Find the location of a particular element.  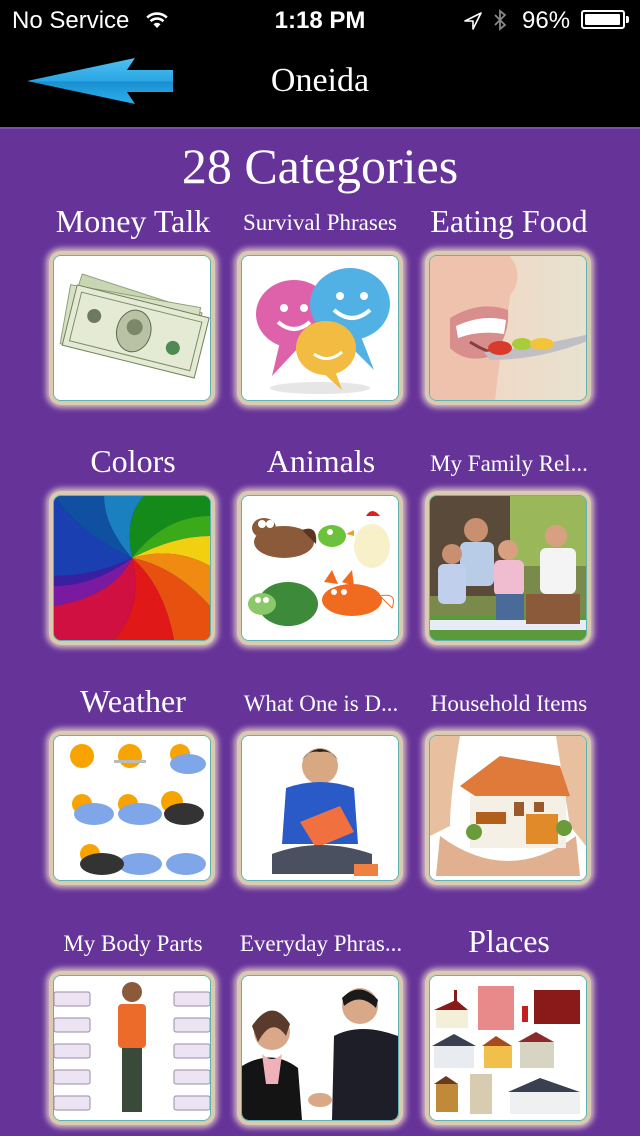

category-tile-weather is located at coordinates (132, 808).